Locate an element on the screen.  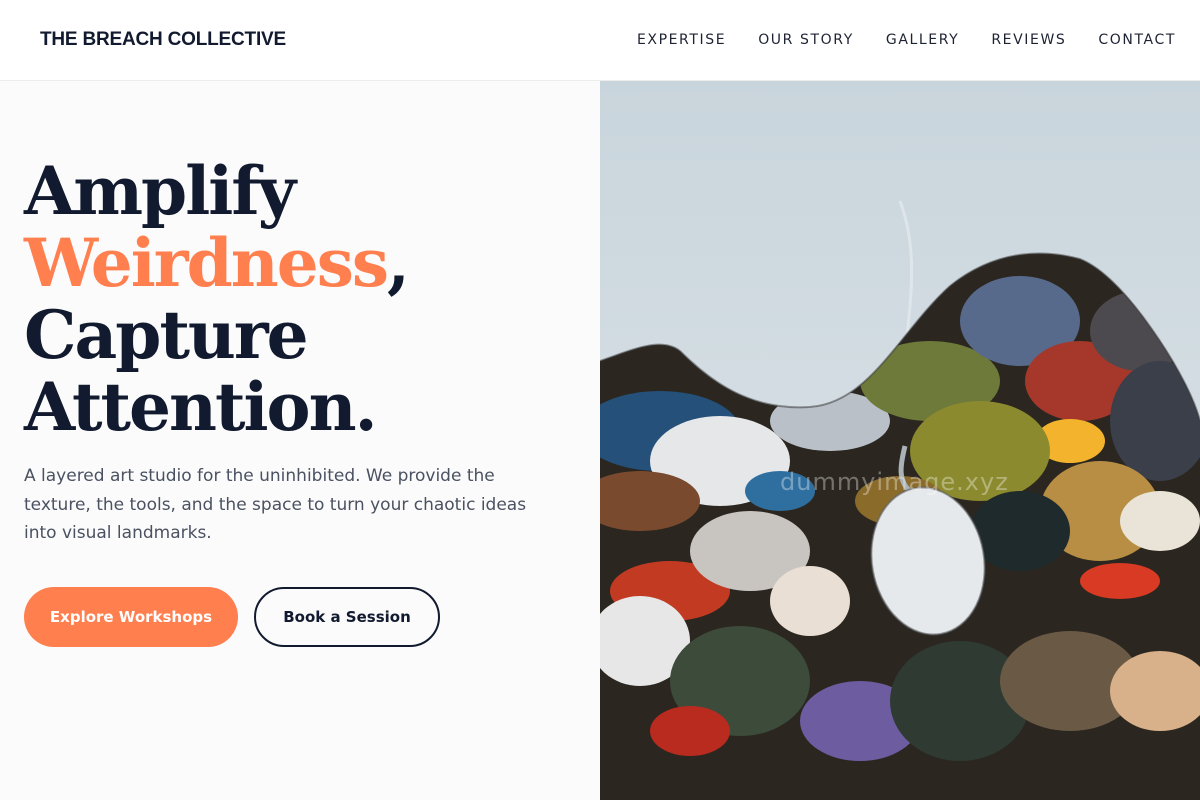
book-session-button: Book a Session is located at coordinates (347, 617).